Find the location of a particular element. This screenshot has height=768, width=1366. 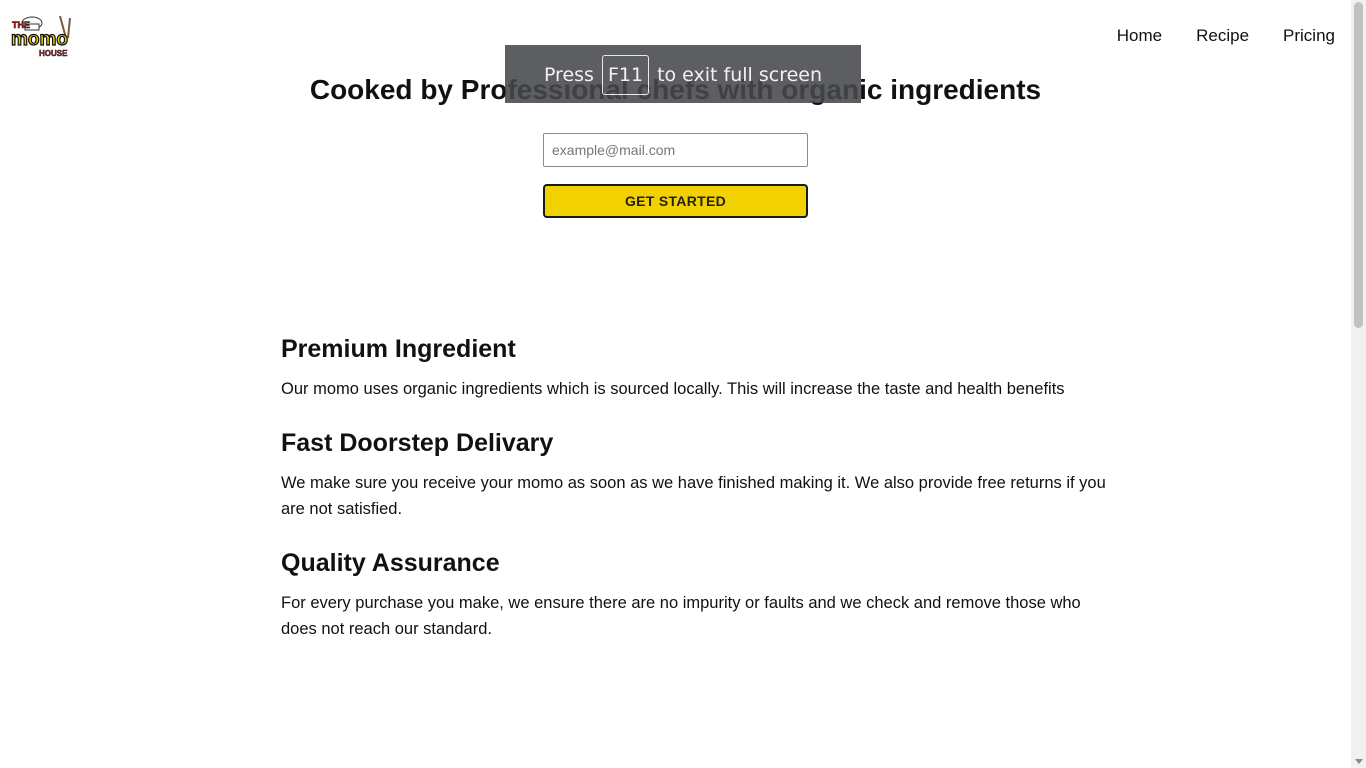

svg-text: HOUSE is located at coordinates (53, 53).